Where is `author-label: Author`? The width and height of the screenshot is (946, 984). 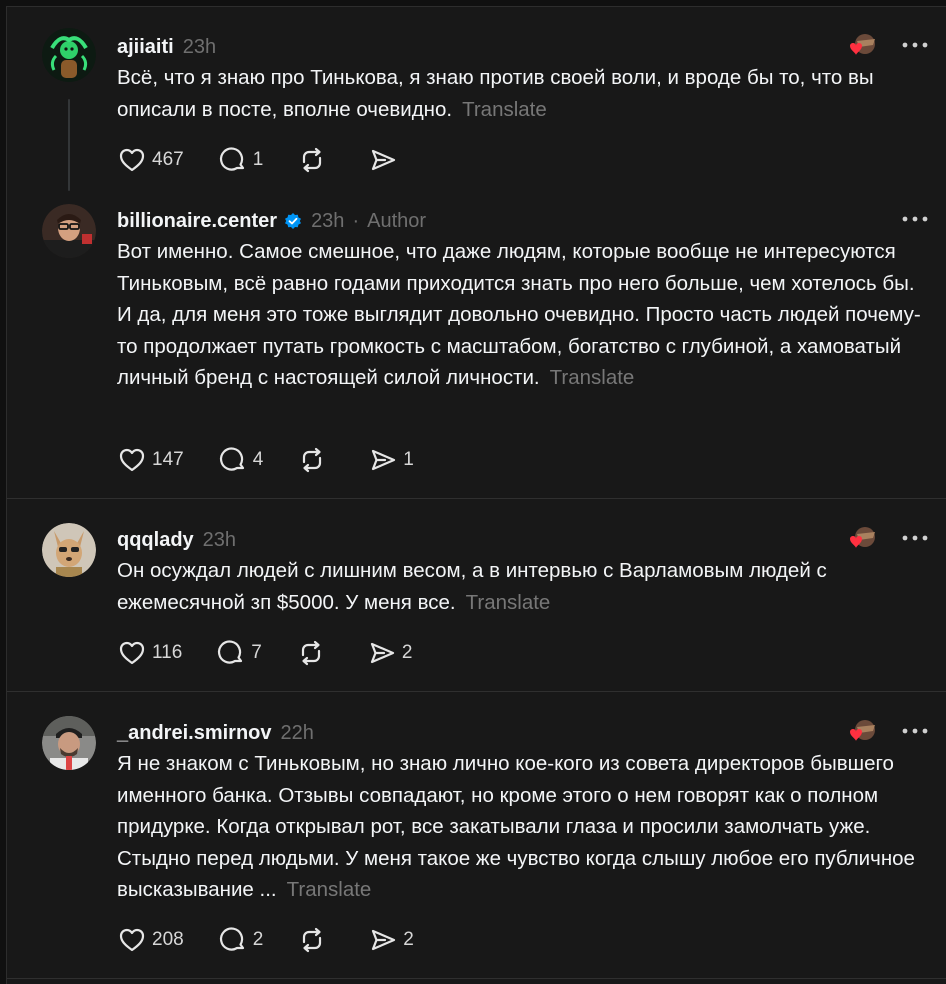
author-label: Author is located at coordinates (397, 220).